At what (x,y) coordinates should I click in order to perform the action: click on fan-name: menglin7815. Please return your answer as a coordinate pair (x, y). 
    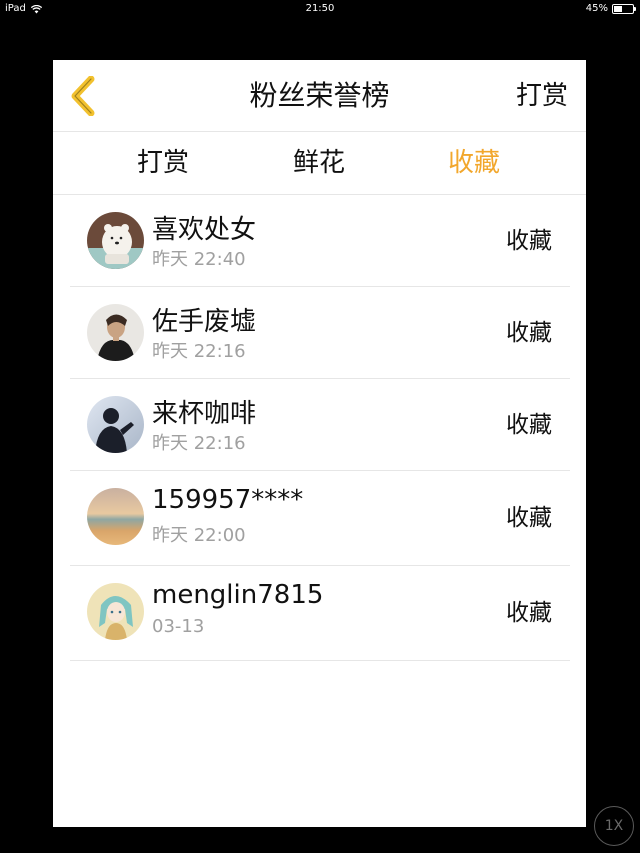
    Looking at the image, I should click on (238, 595).